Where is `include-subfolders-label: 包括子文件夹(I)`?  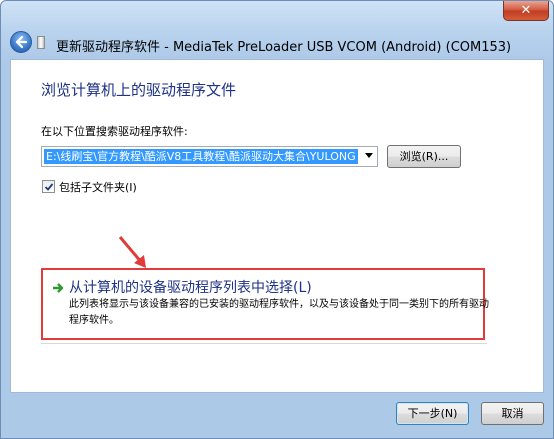
include-subfolders-label: 包括子文件夹(I) is located at coordinates (98, 187).